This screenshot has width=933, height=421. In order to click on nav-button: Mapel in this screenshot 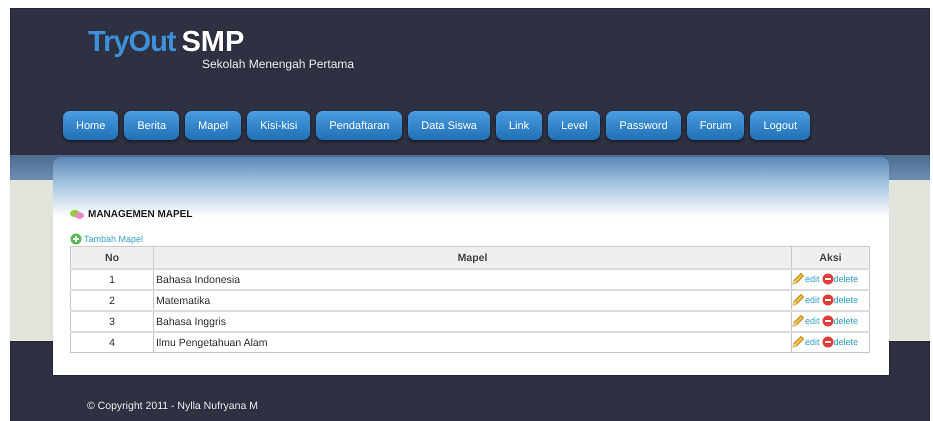, I will do `click(213, 125)`.